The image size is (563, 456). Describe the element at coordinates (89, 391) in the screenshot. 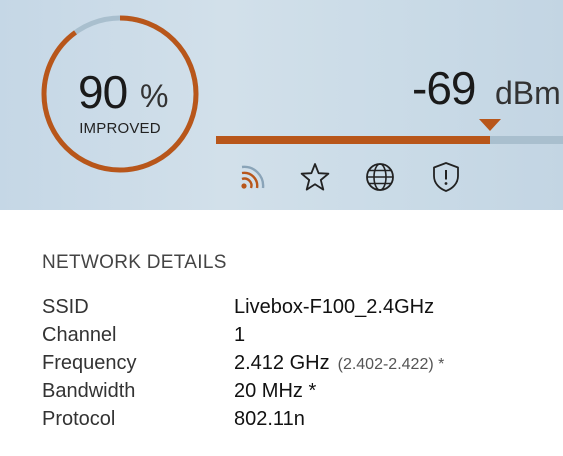

I see `detail-label: Bandwidth` at that location.